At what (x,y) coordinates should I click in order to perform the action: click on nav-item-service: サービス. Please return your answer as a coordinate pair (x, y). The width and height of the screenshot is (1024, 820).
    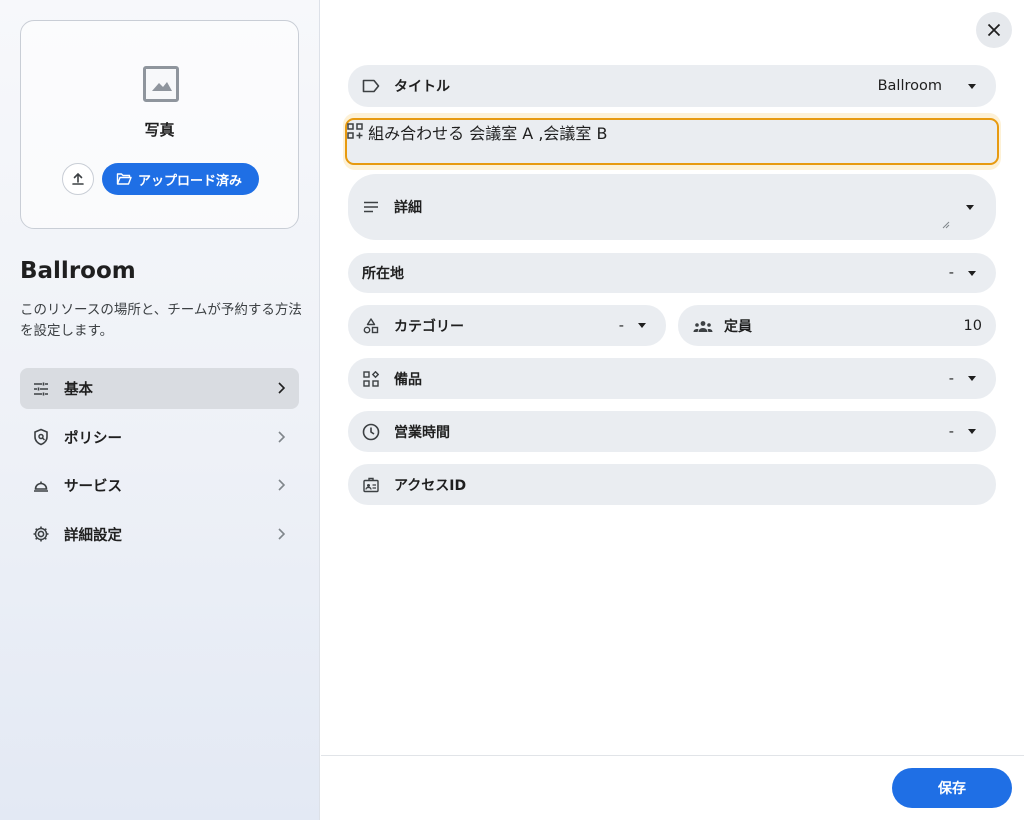
    Looking at the image, I should click on (159, 485).